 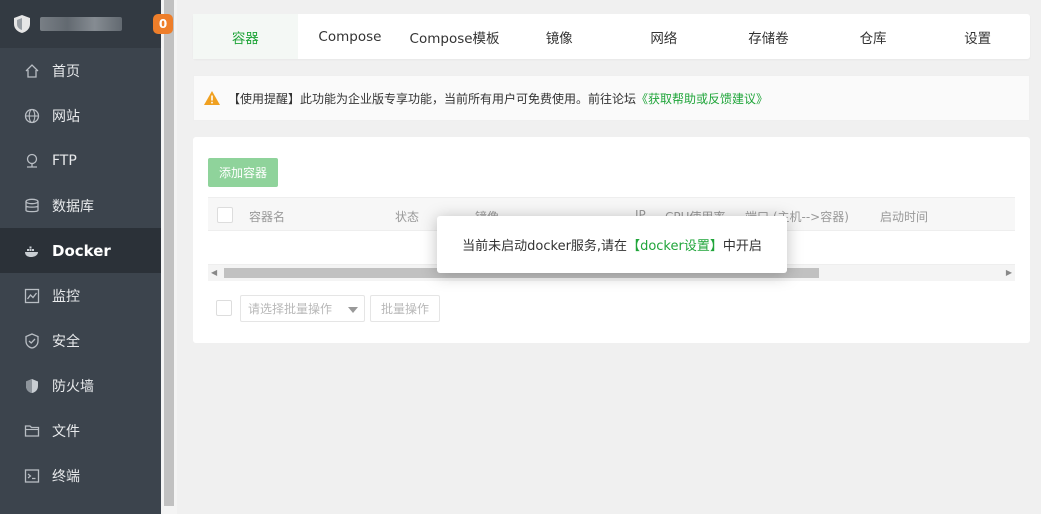 I want to click on sidebar-item-label: 安全, so click(x=66, y=341).